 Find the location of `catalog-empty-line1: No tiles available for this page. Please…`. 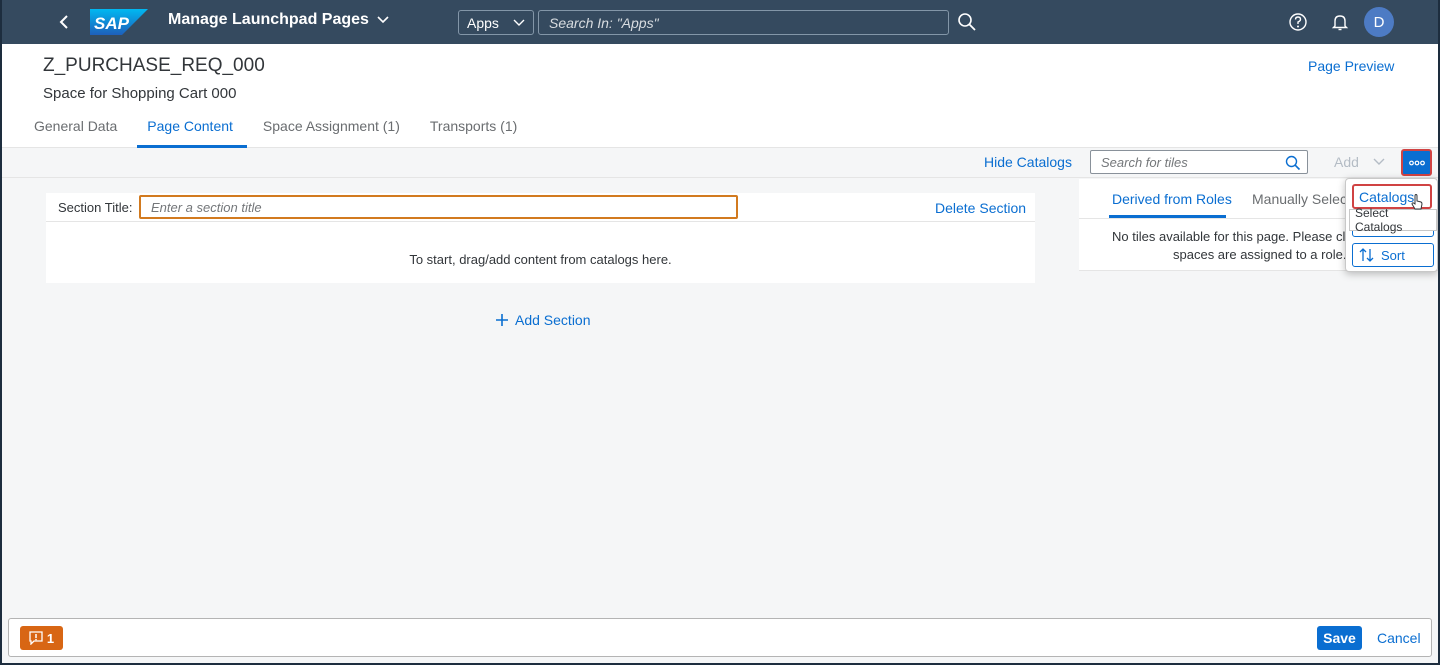

catalog-empty-line1: No tiles available for this page. Please… is located at coordinates (1229, 236).